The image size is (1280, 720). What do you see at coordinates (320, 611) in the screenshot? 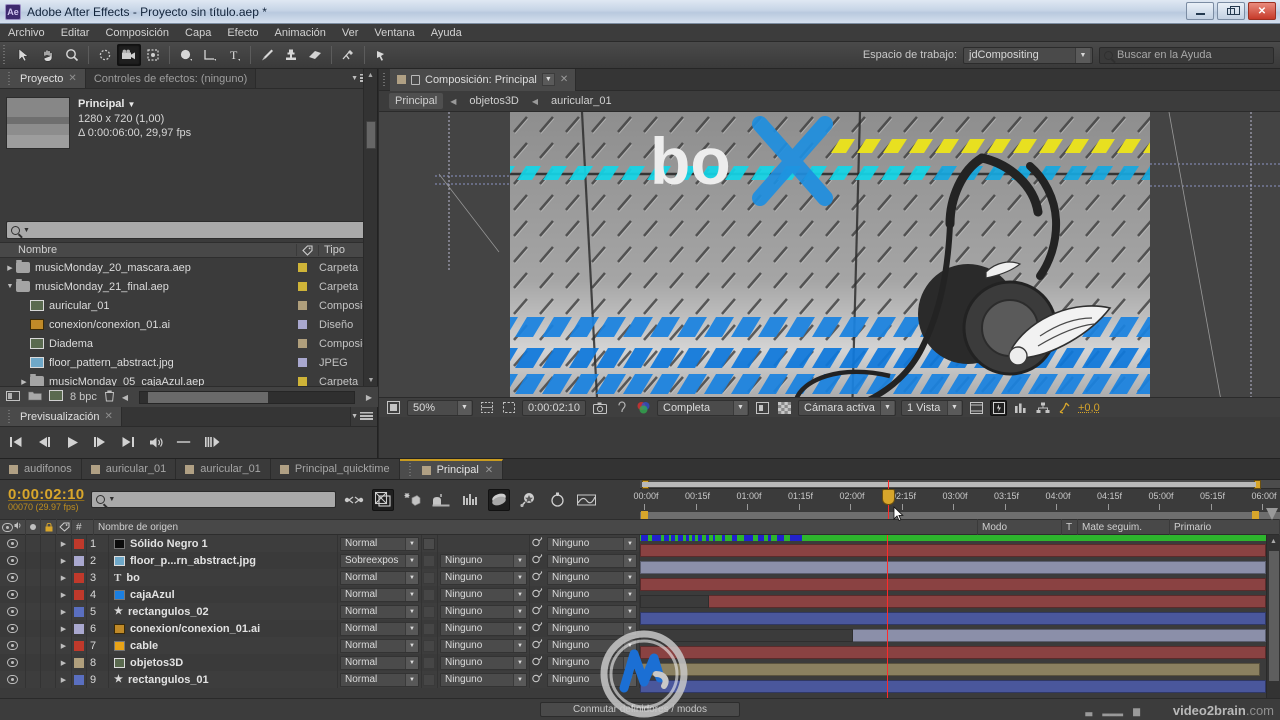
I see `layer-row: ▶ 5 ★ rectangulos_02 Normal ▼ Ninguno ▼ Ninguno ▼` at bounding box center [320, 611].